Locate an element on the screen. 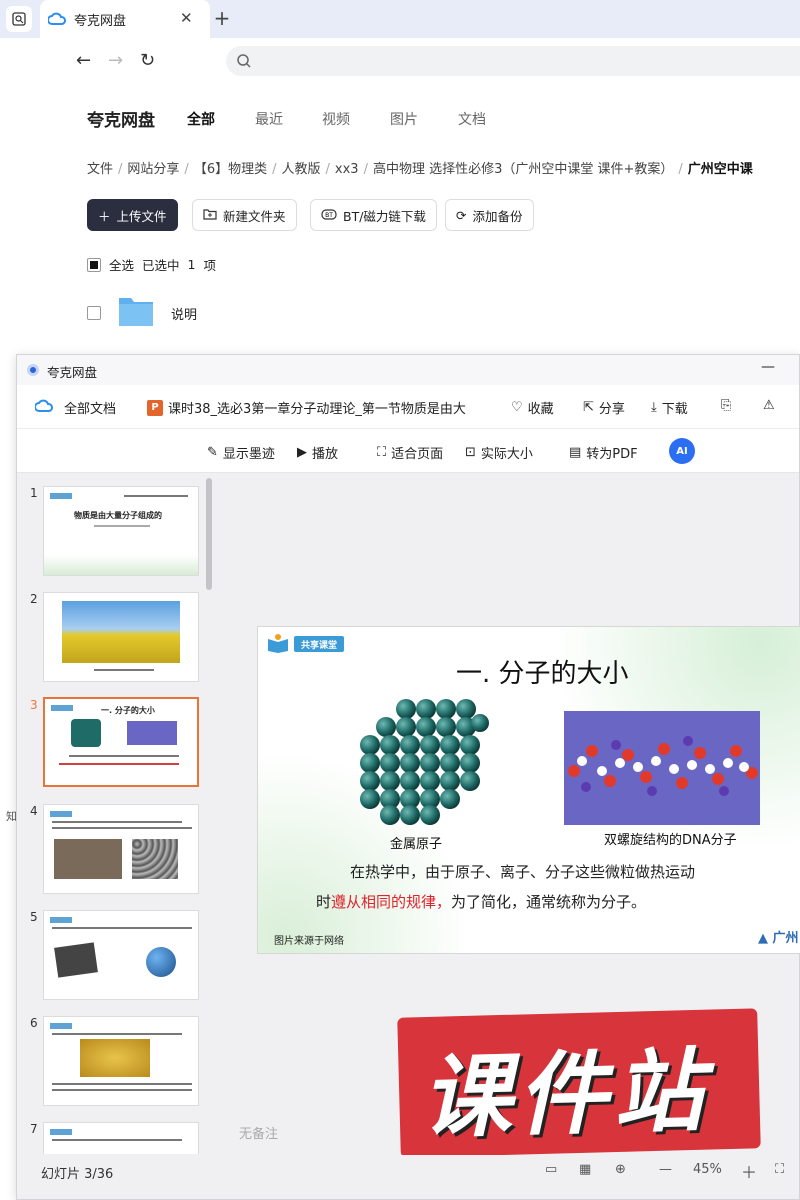 This screenshot has width=800, height=1200. selected-label: 已选中 is located at coordinates (161, 265).